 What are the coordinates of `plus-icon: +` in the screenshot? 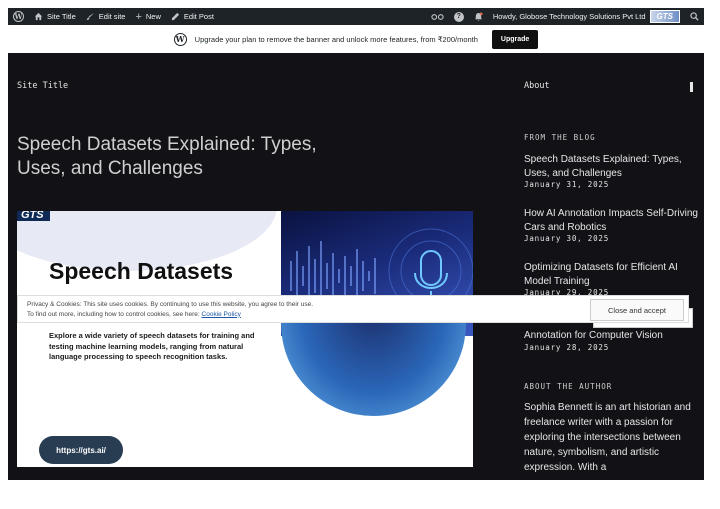 It's located at (138, 16).